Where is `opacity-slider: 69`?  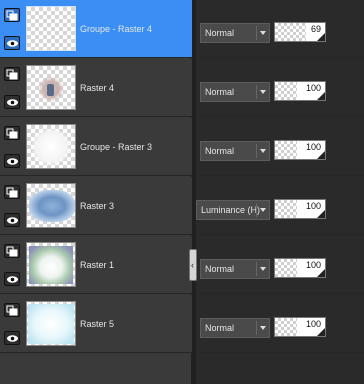 opacity-slider: 69 is located at coordinates (300, 32).